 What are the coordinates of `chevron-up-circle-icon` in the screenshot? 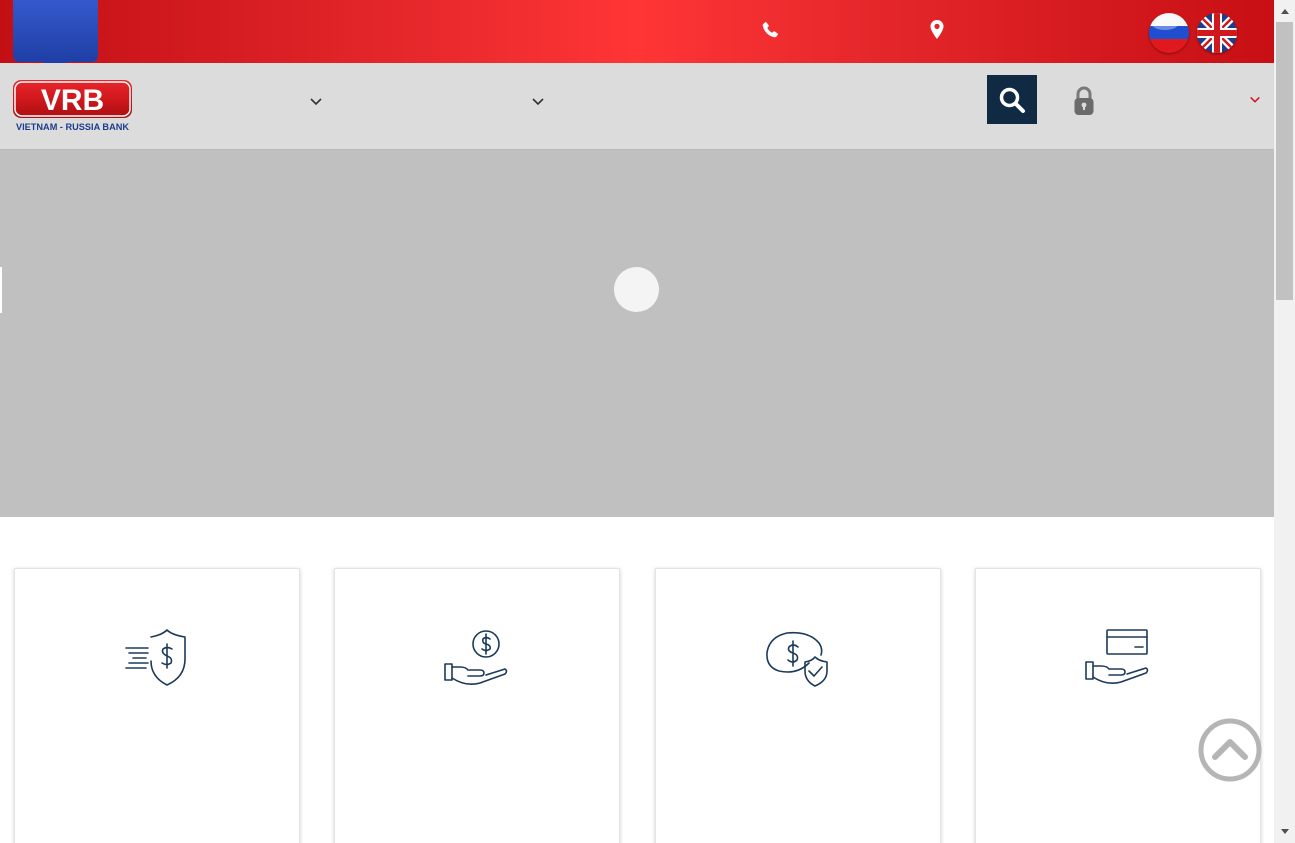 It's located at (1230, 750).